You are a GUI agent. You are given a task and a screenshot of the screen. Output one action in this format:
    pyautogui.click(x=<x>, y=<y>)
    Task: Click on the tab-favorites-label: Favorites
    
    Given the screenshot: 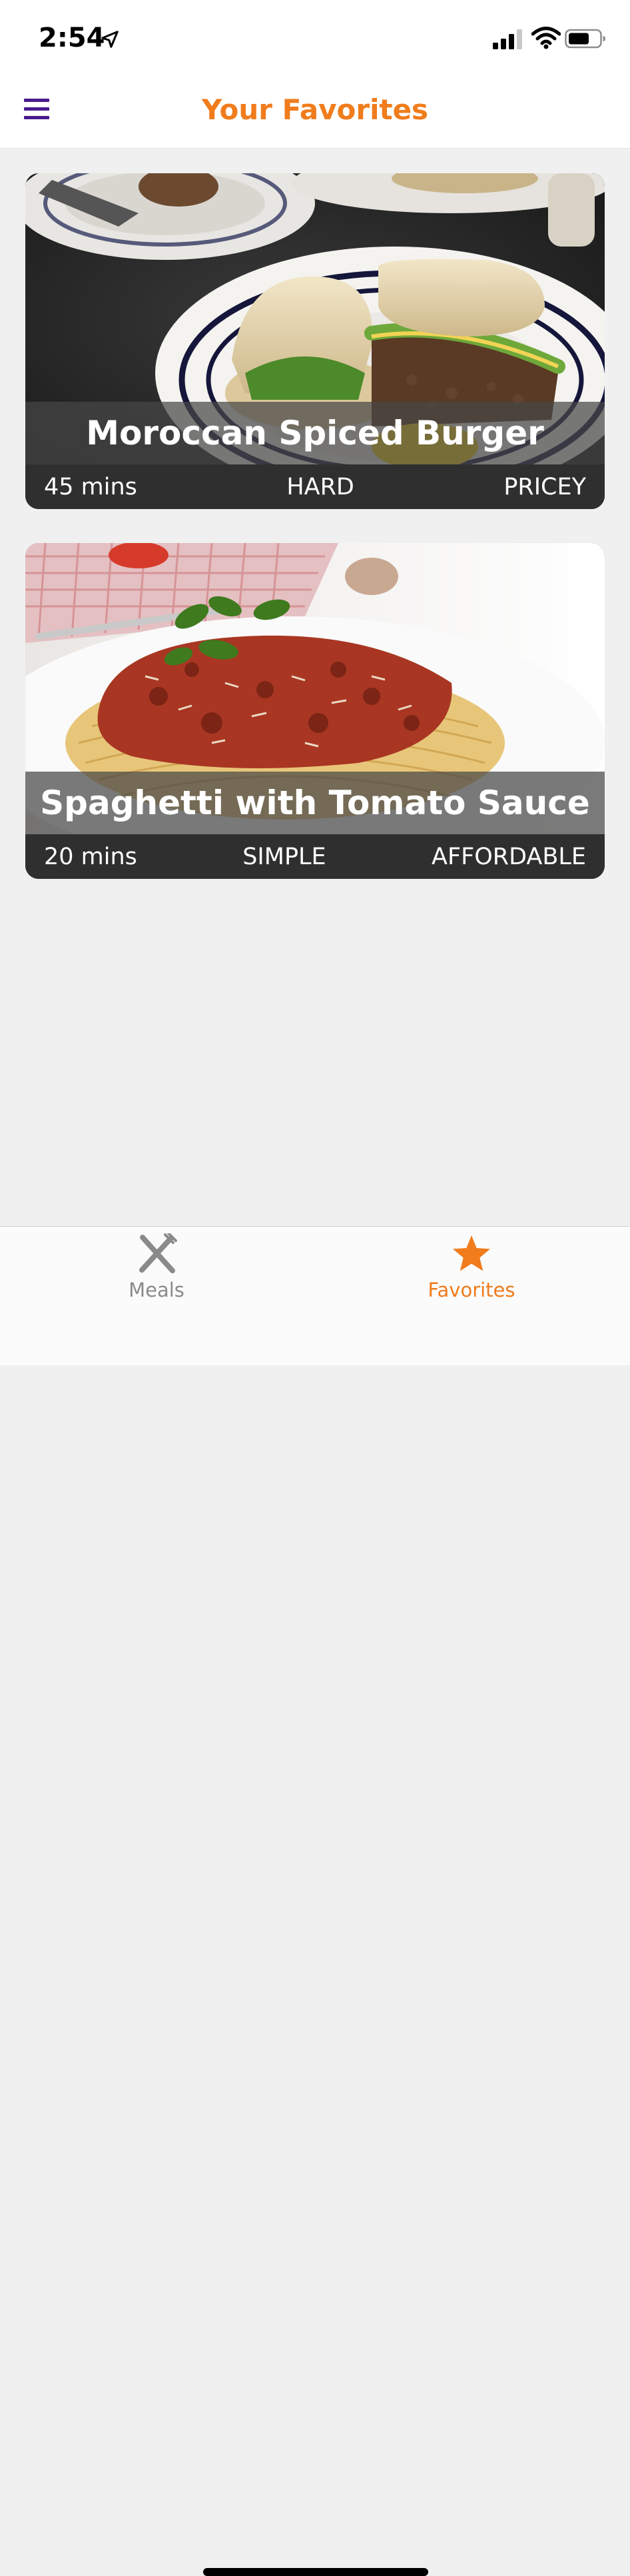 What is the action you would take?
    pyautogui.click(x=471, y=1290)
    